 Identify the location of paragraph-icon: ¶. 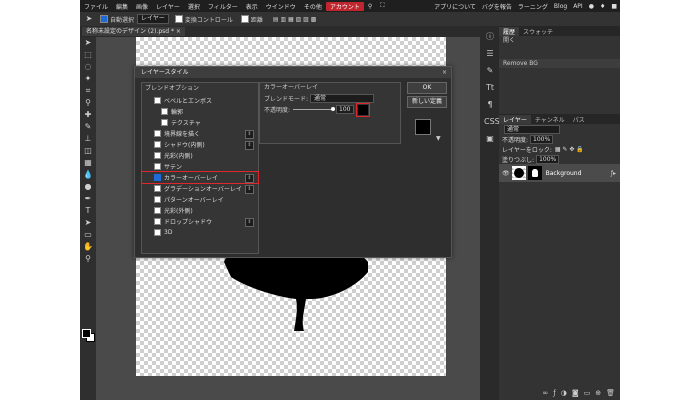
(490, 105).